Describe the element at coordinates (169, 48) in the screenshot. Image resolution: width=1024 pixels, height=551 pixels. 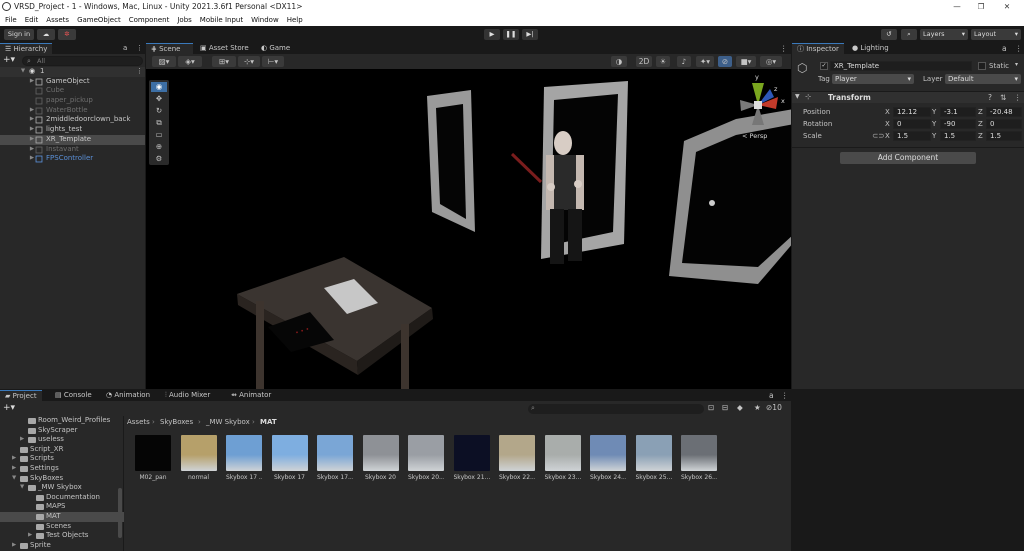
I see `tab-scene: ⋕ Scene` at that location.